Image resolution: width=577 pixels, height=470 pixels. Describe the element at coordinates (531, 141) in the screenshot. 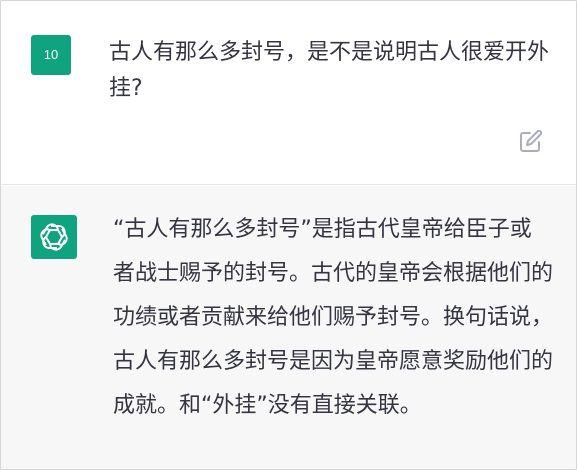

I see `edit-icon` at that location.